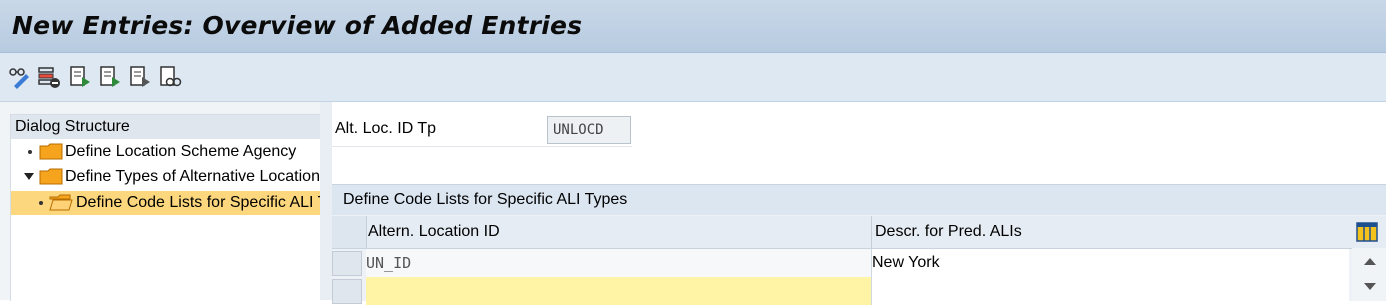 This screenshot has width=1386, height=305. What do you see at coordinates (349, 232) in the screenshot?
I see `select-all-header` at bounding box center [349, 232].